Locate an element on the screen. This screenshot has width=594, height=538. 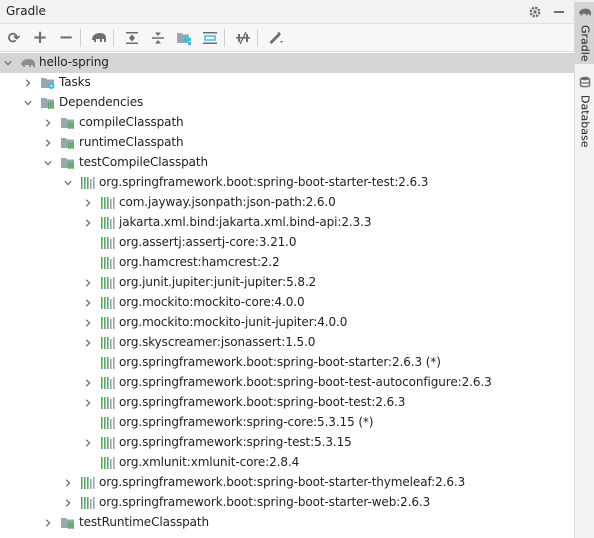
tree-row: org.xmlunit:xmlunit-core:2.8.4 is located at coordinates (287, 463).